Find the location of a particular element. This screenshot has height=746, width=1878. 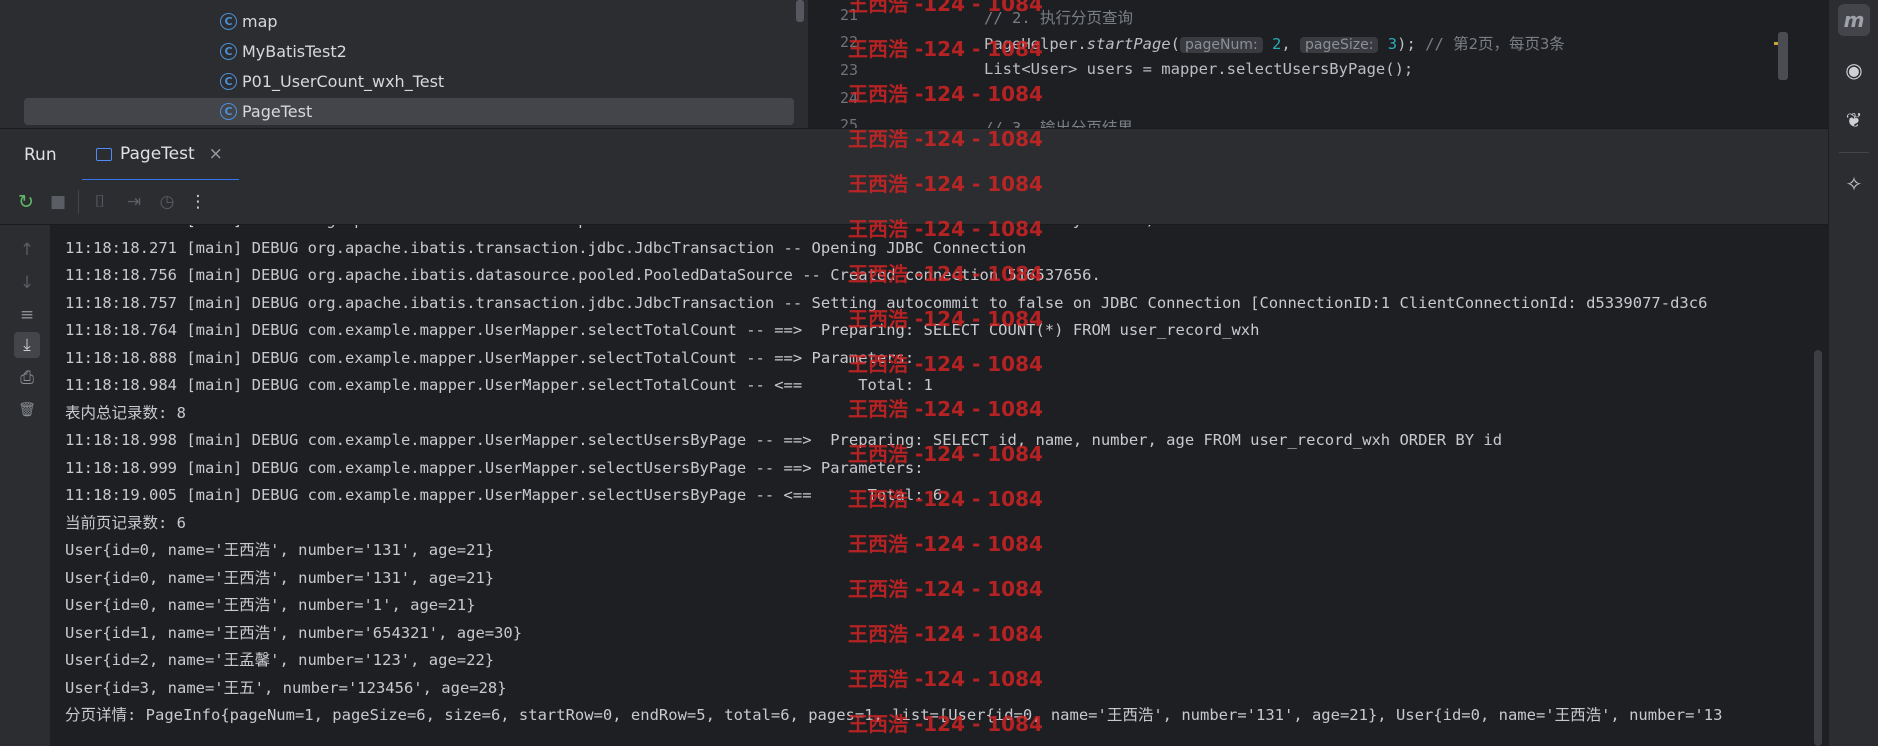

tab-pagetest: PageTest × is located at coordinates (160, 155).